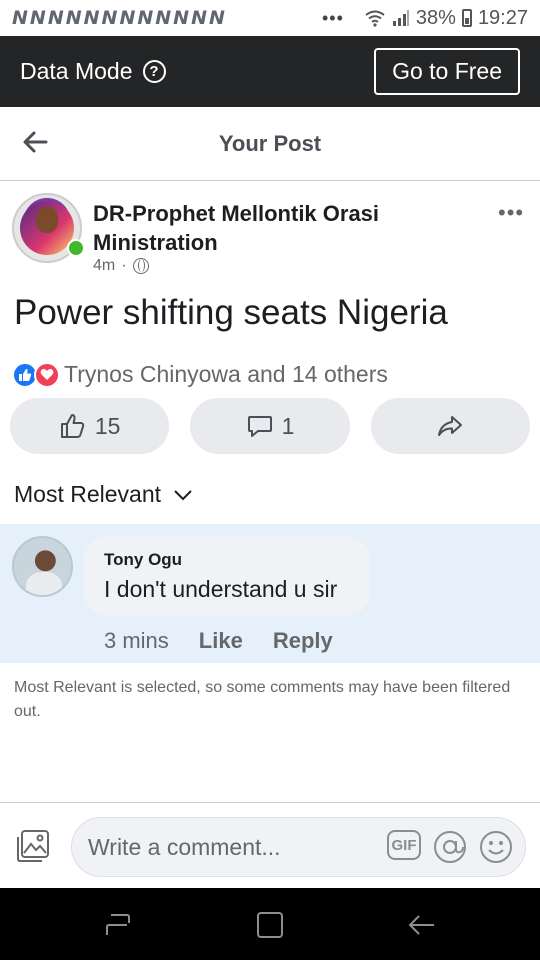  I want to click on public-globe-icon, so click(140, 266).